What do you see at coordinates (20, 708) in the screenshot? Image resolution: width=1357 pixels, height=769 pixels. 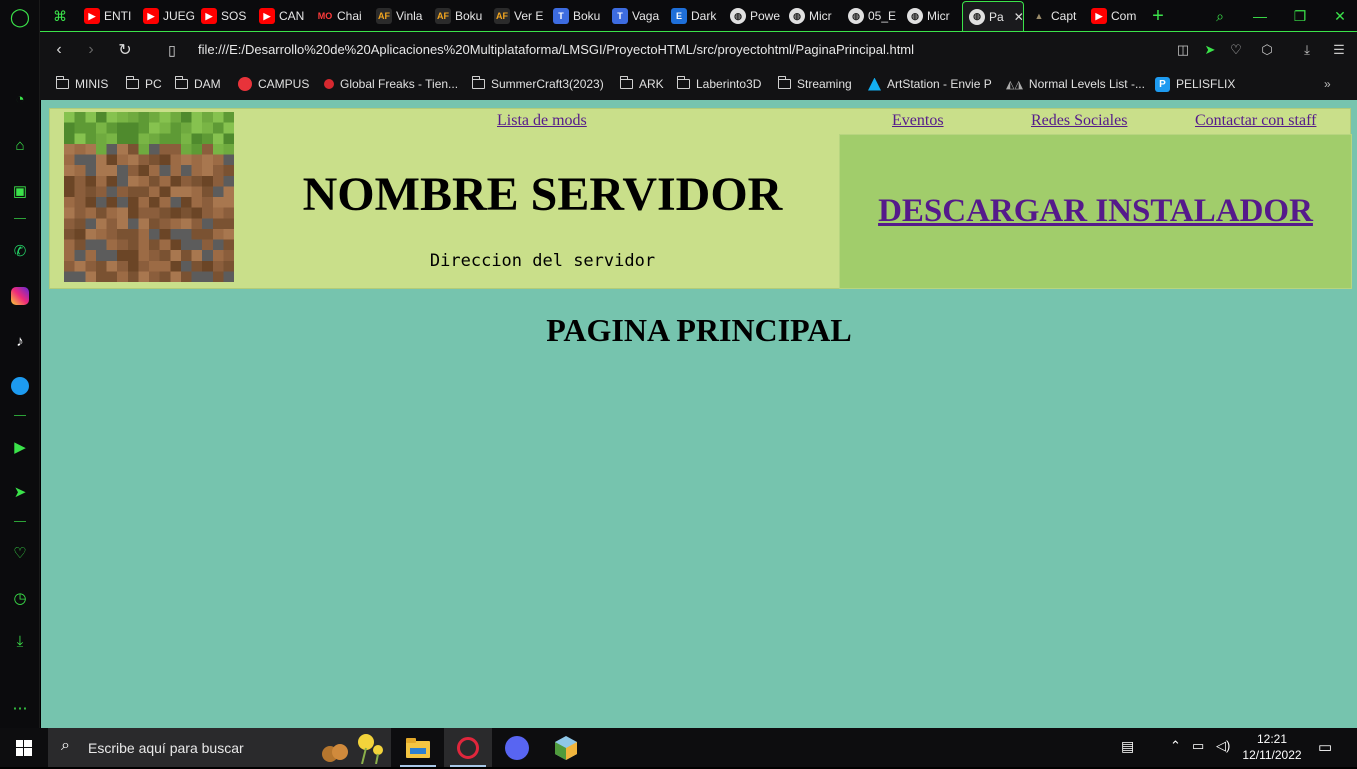 I see `more-icon: ⋯` at bounding box center [20, 708].